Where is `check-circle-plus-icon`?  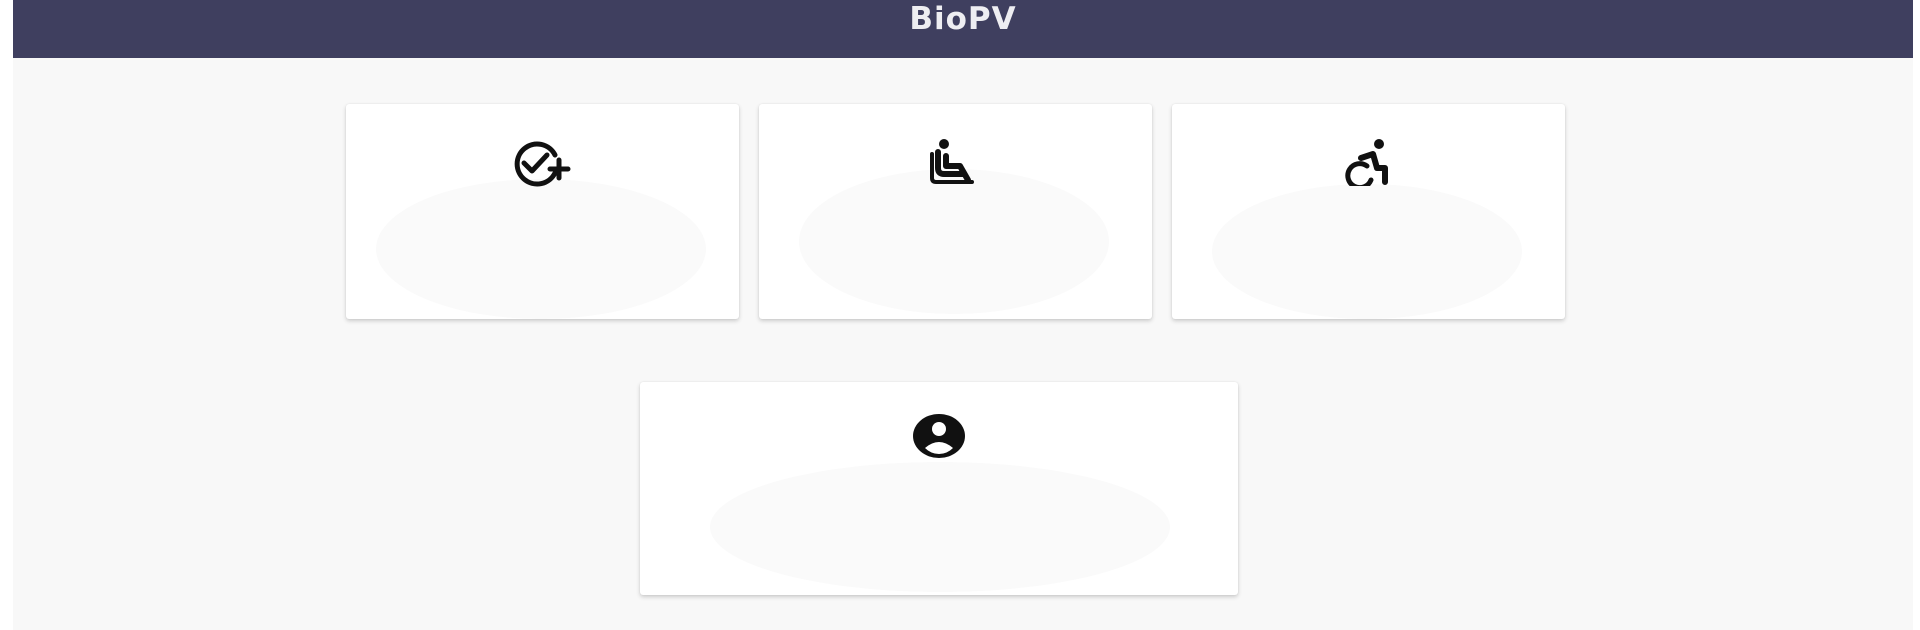 check-circle-plus-icon is located at coordinates (543, 165).